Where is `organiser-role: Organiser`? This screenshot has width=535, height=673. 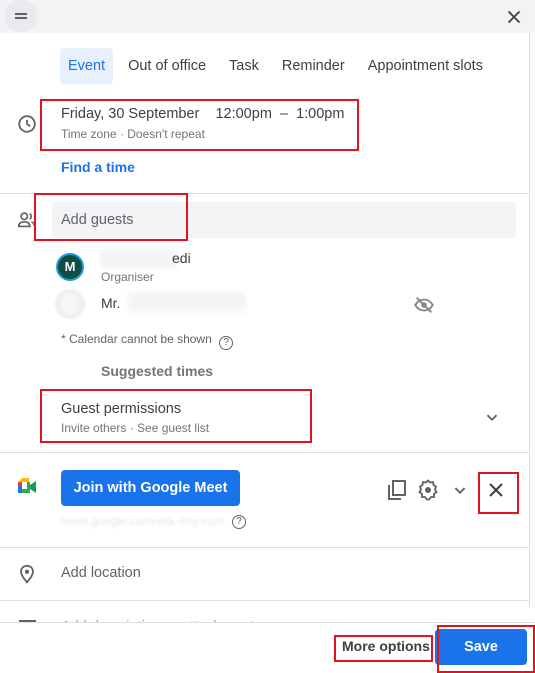 organiser-role: Organiser is located at coordinates (127, 277).